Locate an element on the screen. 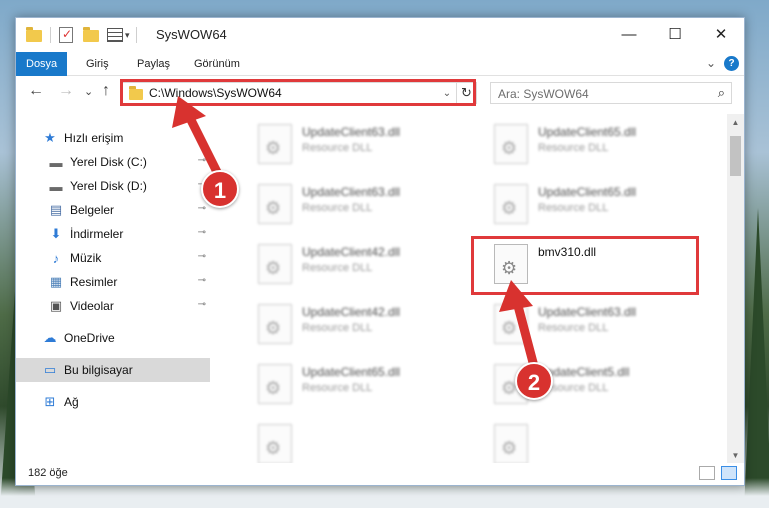 This screenshot has width=769, height=508. arrow-1-shaft is located at coordinates (205, 148).